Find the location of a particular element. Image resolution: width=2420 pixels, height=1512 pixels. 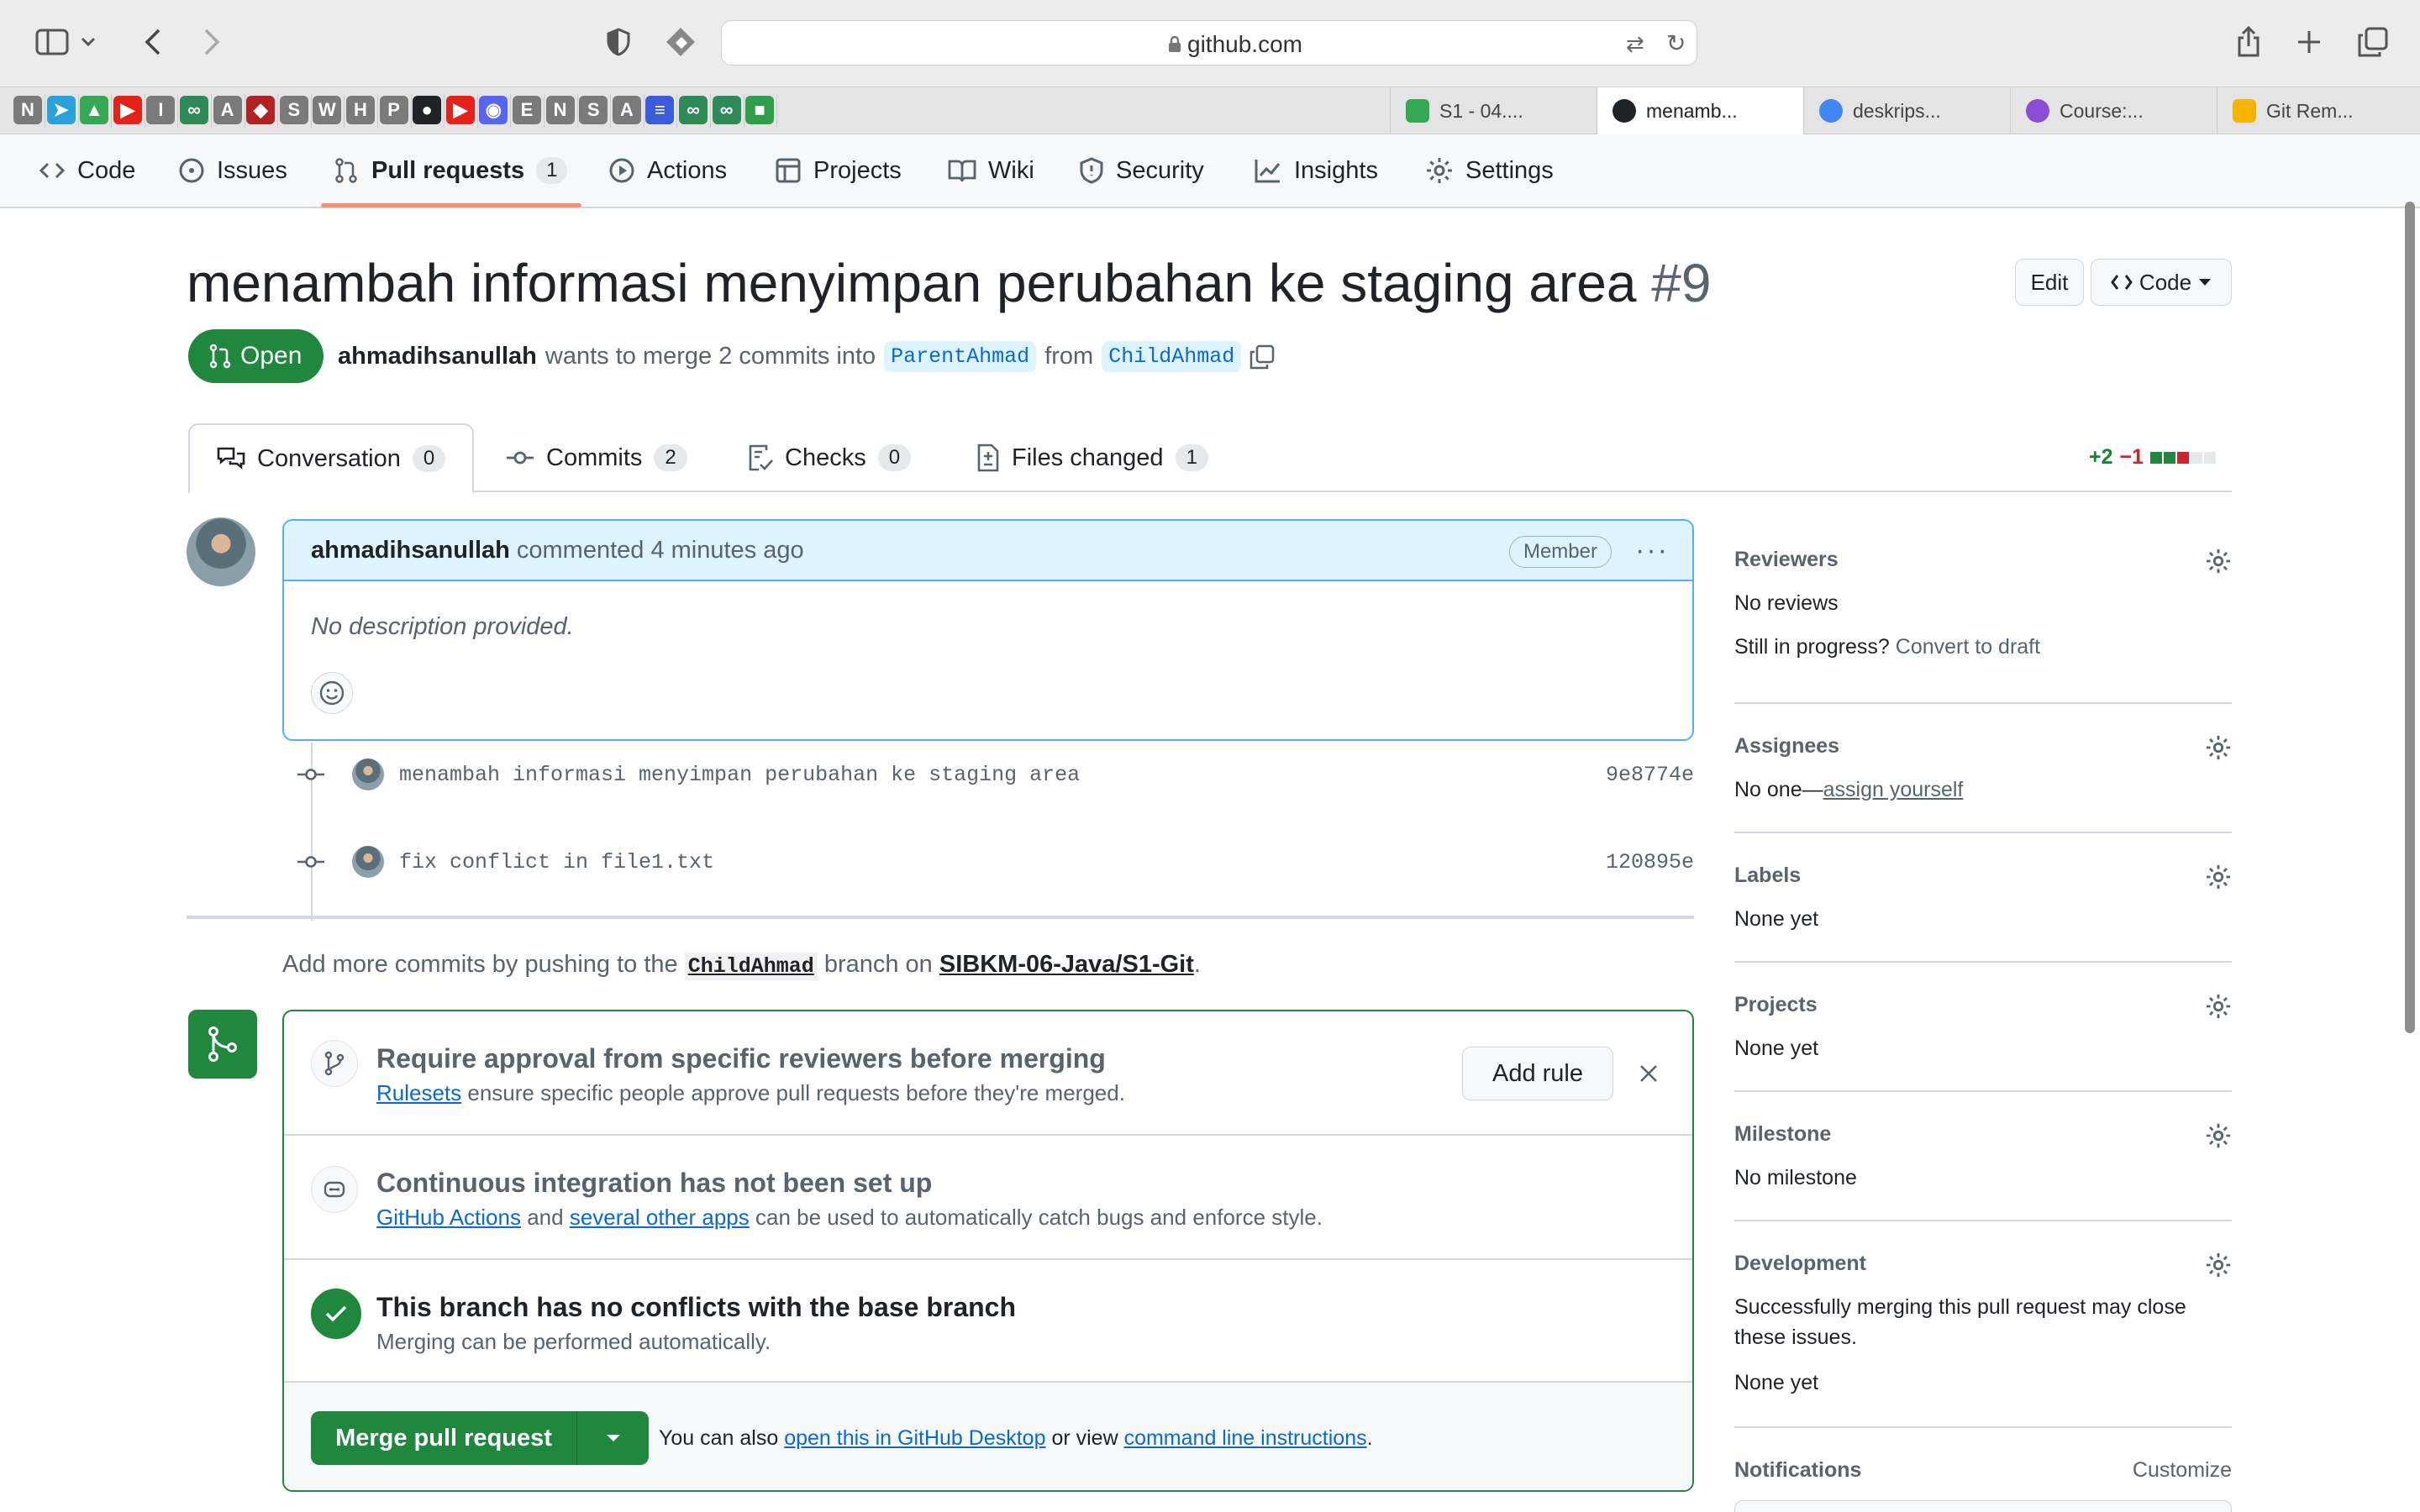

tab-files-changed: Files changed 1 is located at coordinates (1092, 457).